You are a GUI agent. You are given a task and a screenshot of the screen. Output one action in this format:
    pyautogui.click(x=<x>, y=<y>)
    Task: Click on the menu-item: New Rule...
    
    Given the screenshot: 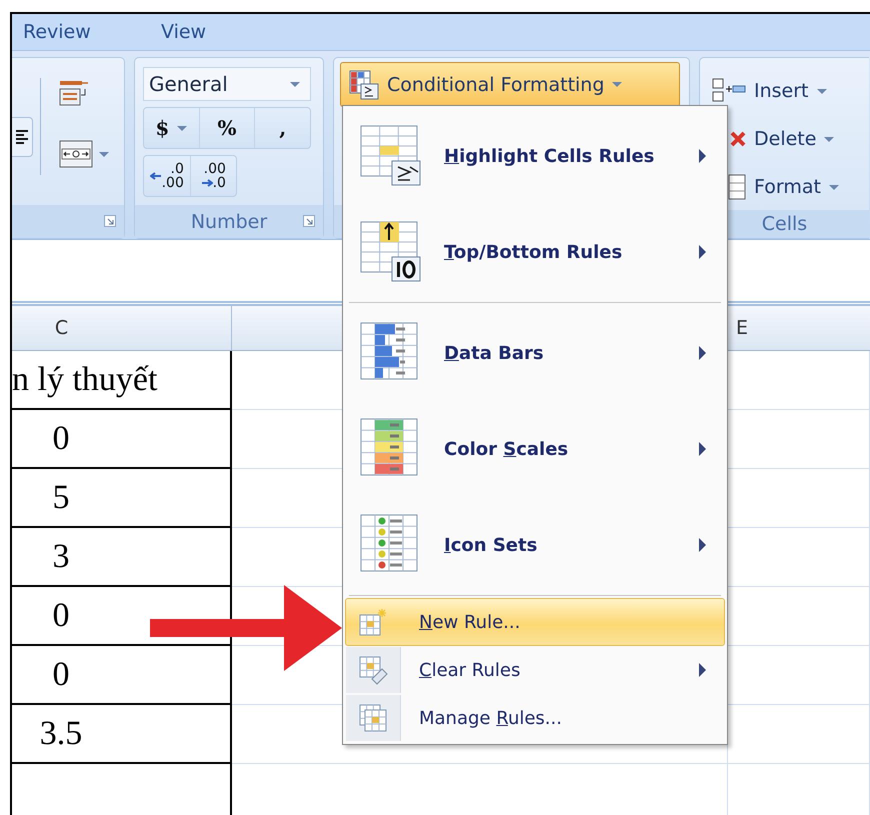 What is the action you would take?
    pyautogui.click(x=535, y=622)
    